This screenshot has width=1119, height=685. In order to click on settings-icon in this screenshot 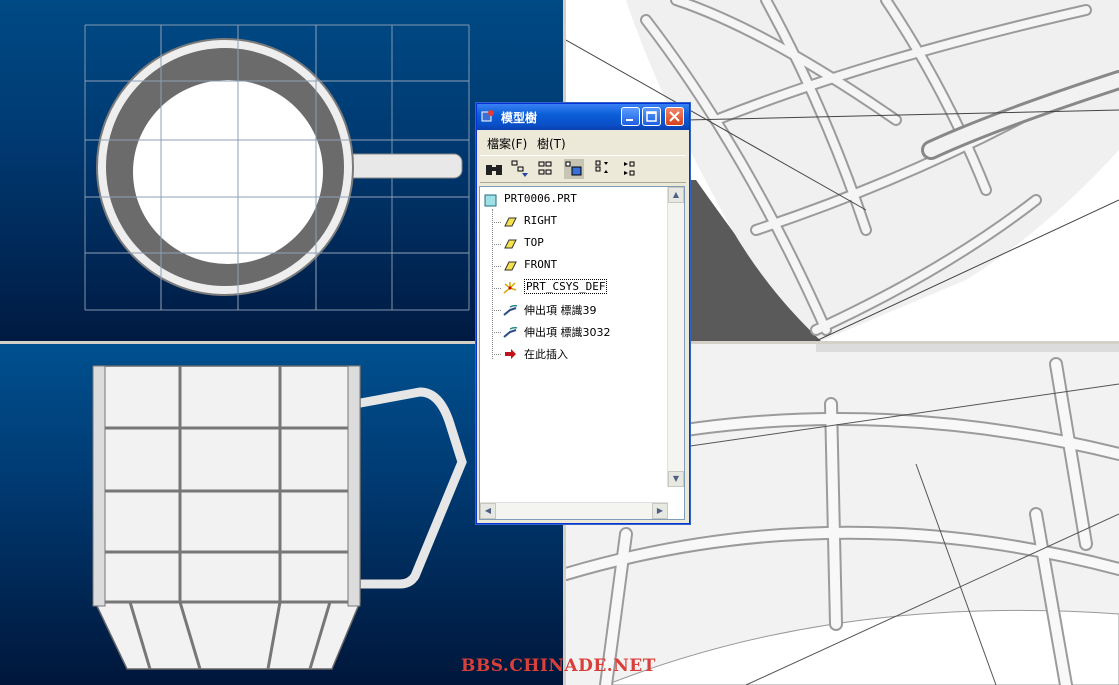, I will do `click(545, 168)`.